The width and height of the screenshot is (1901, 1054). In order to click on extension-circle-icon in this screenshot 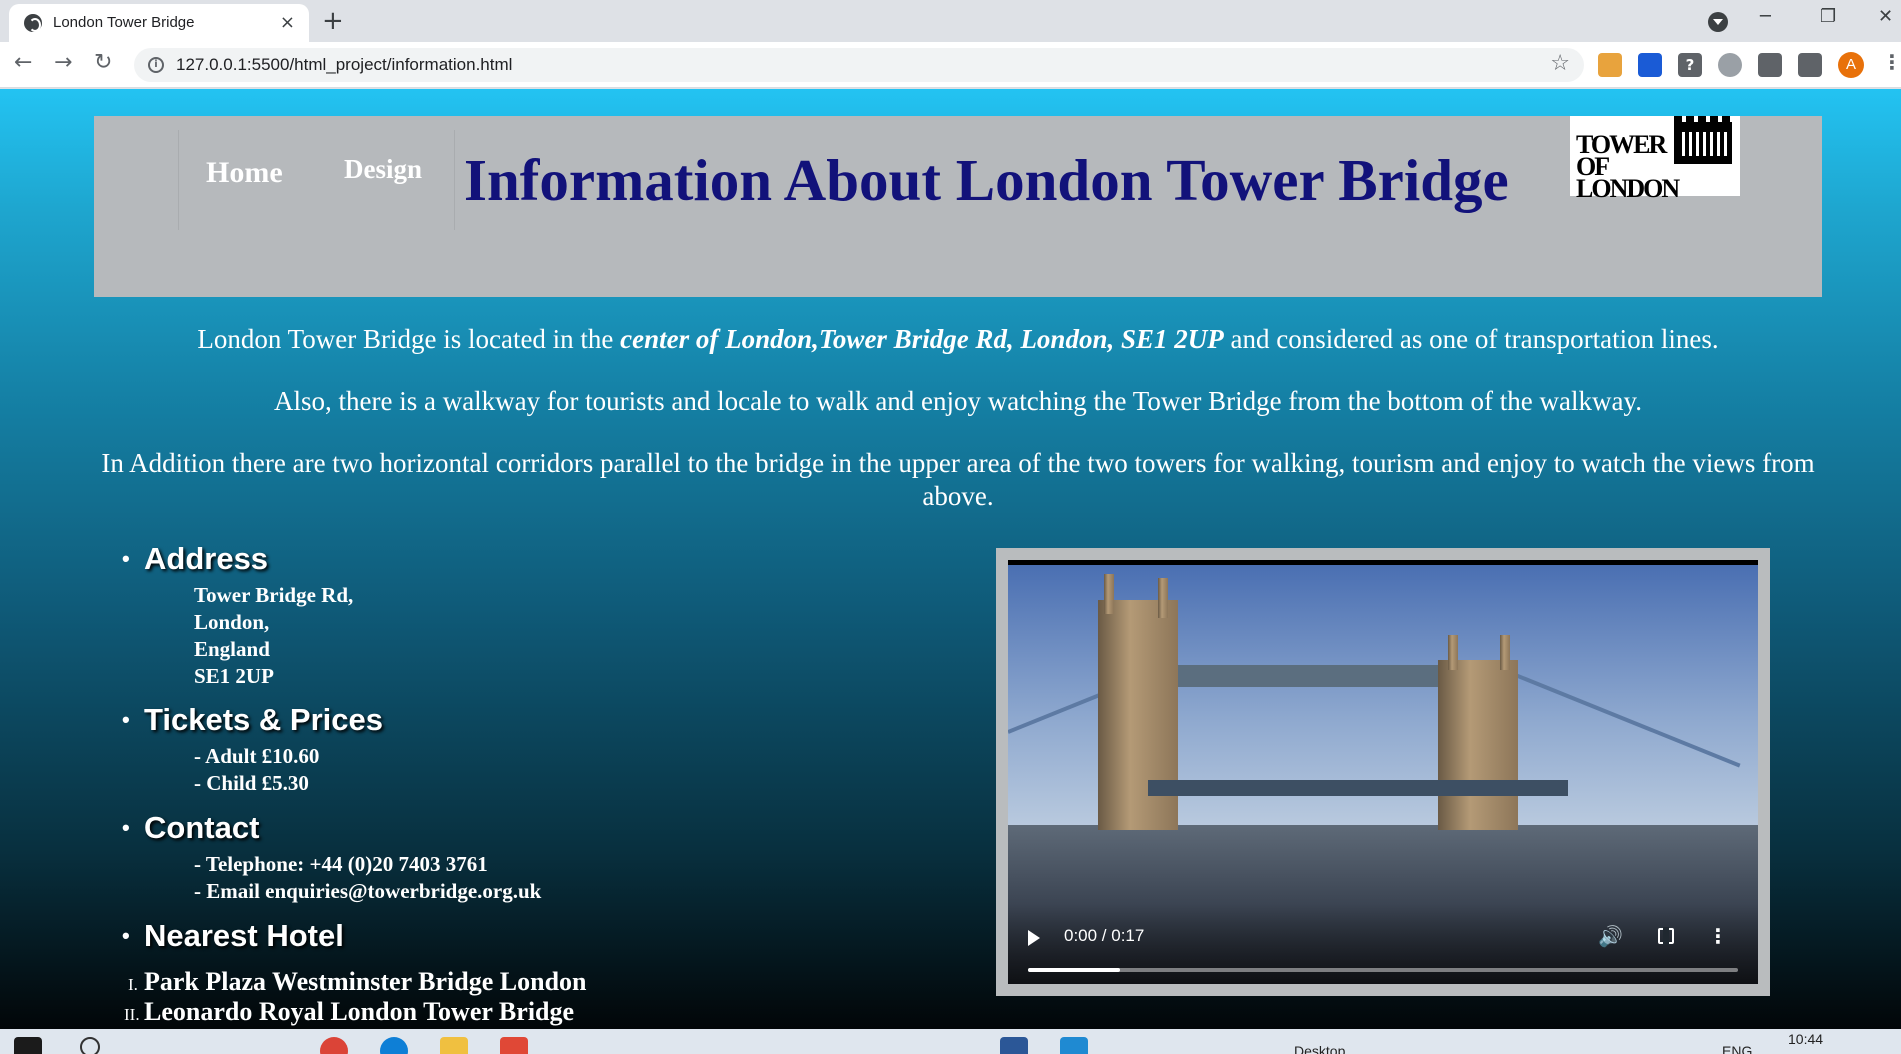, I will do `click(1730, 65)`.